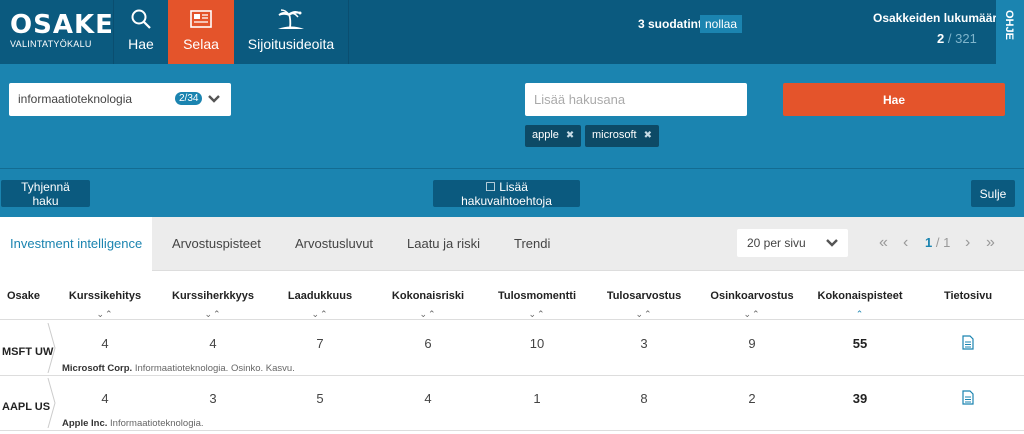  I want to click on industry-select: informaatioteknologia 2/34, so click(120, 99).